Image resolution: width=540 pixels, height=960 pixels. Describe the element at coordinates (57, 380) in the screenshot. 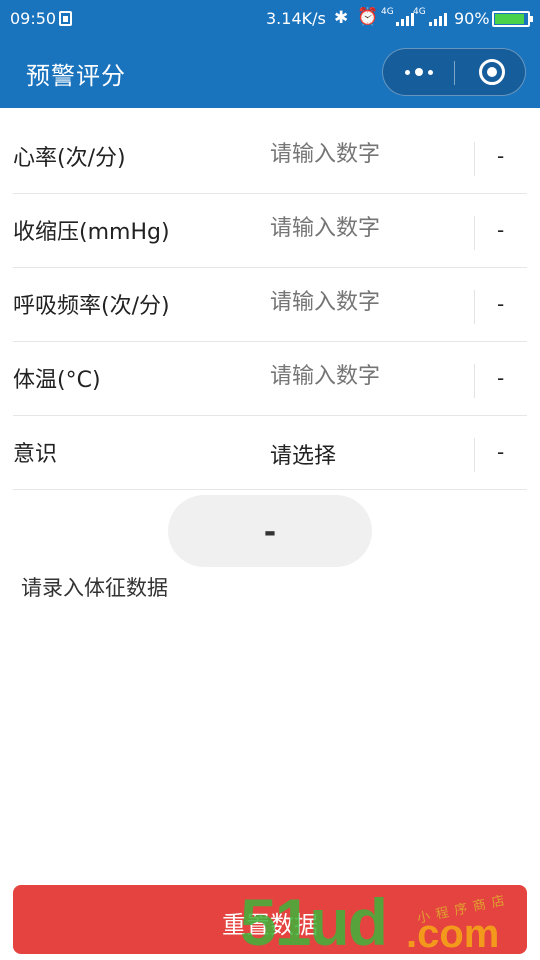

I see `temperature-label: 体温(°C)` at that location.